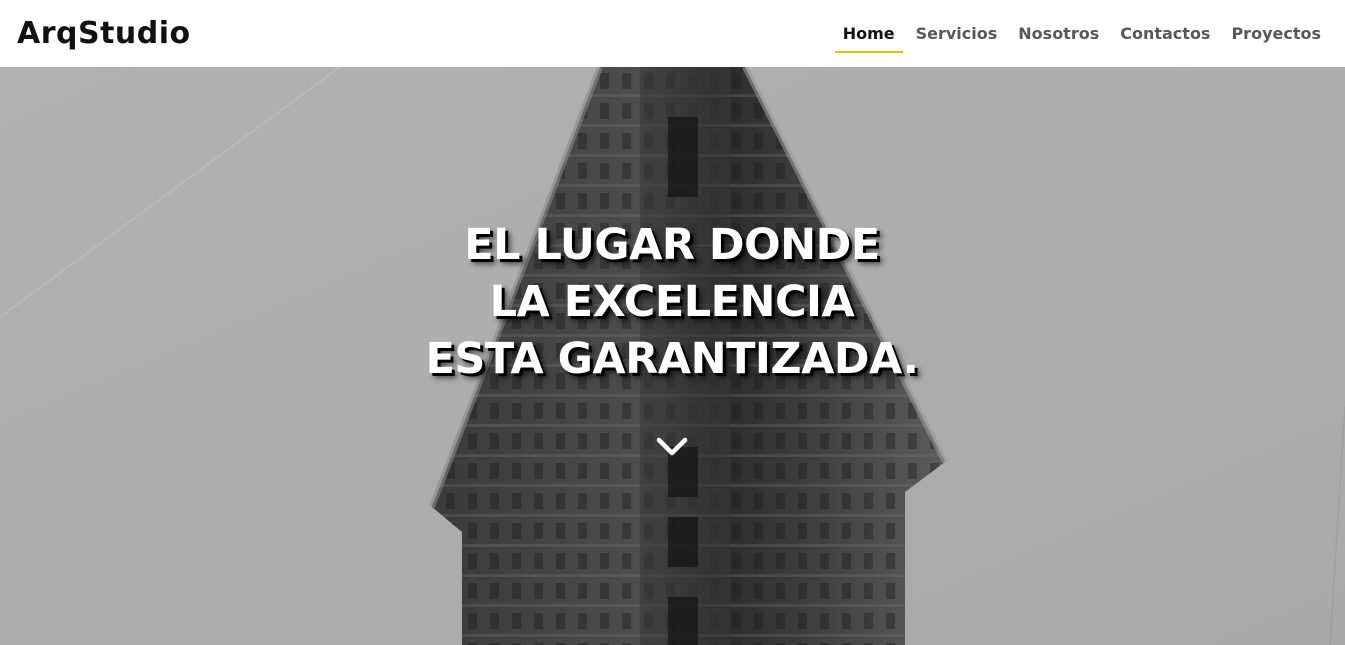 The height and width of the screenshot is (645, 1345). I want to click on nav-item-nosotros: Nosotros, so click(1058, 33).